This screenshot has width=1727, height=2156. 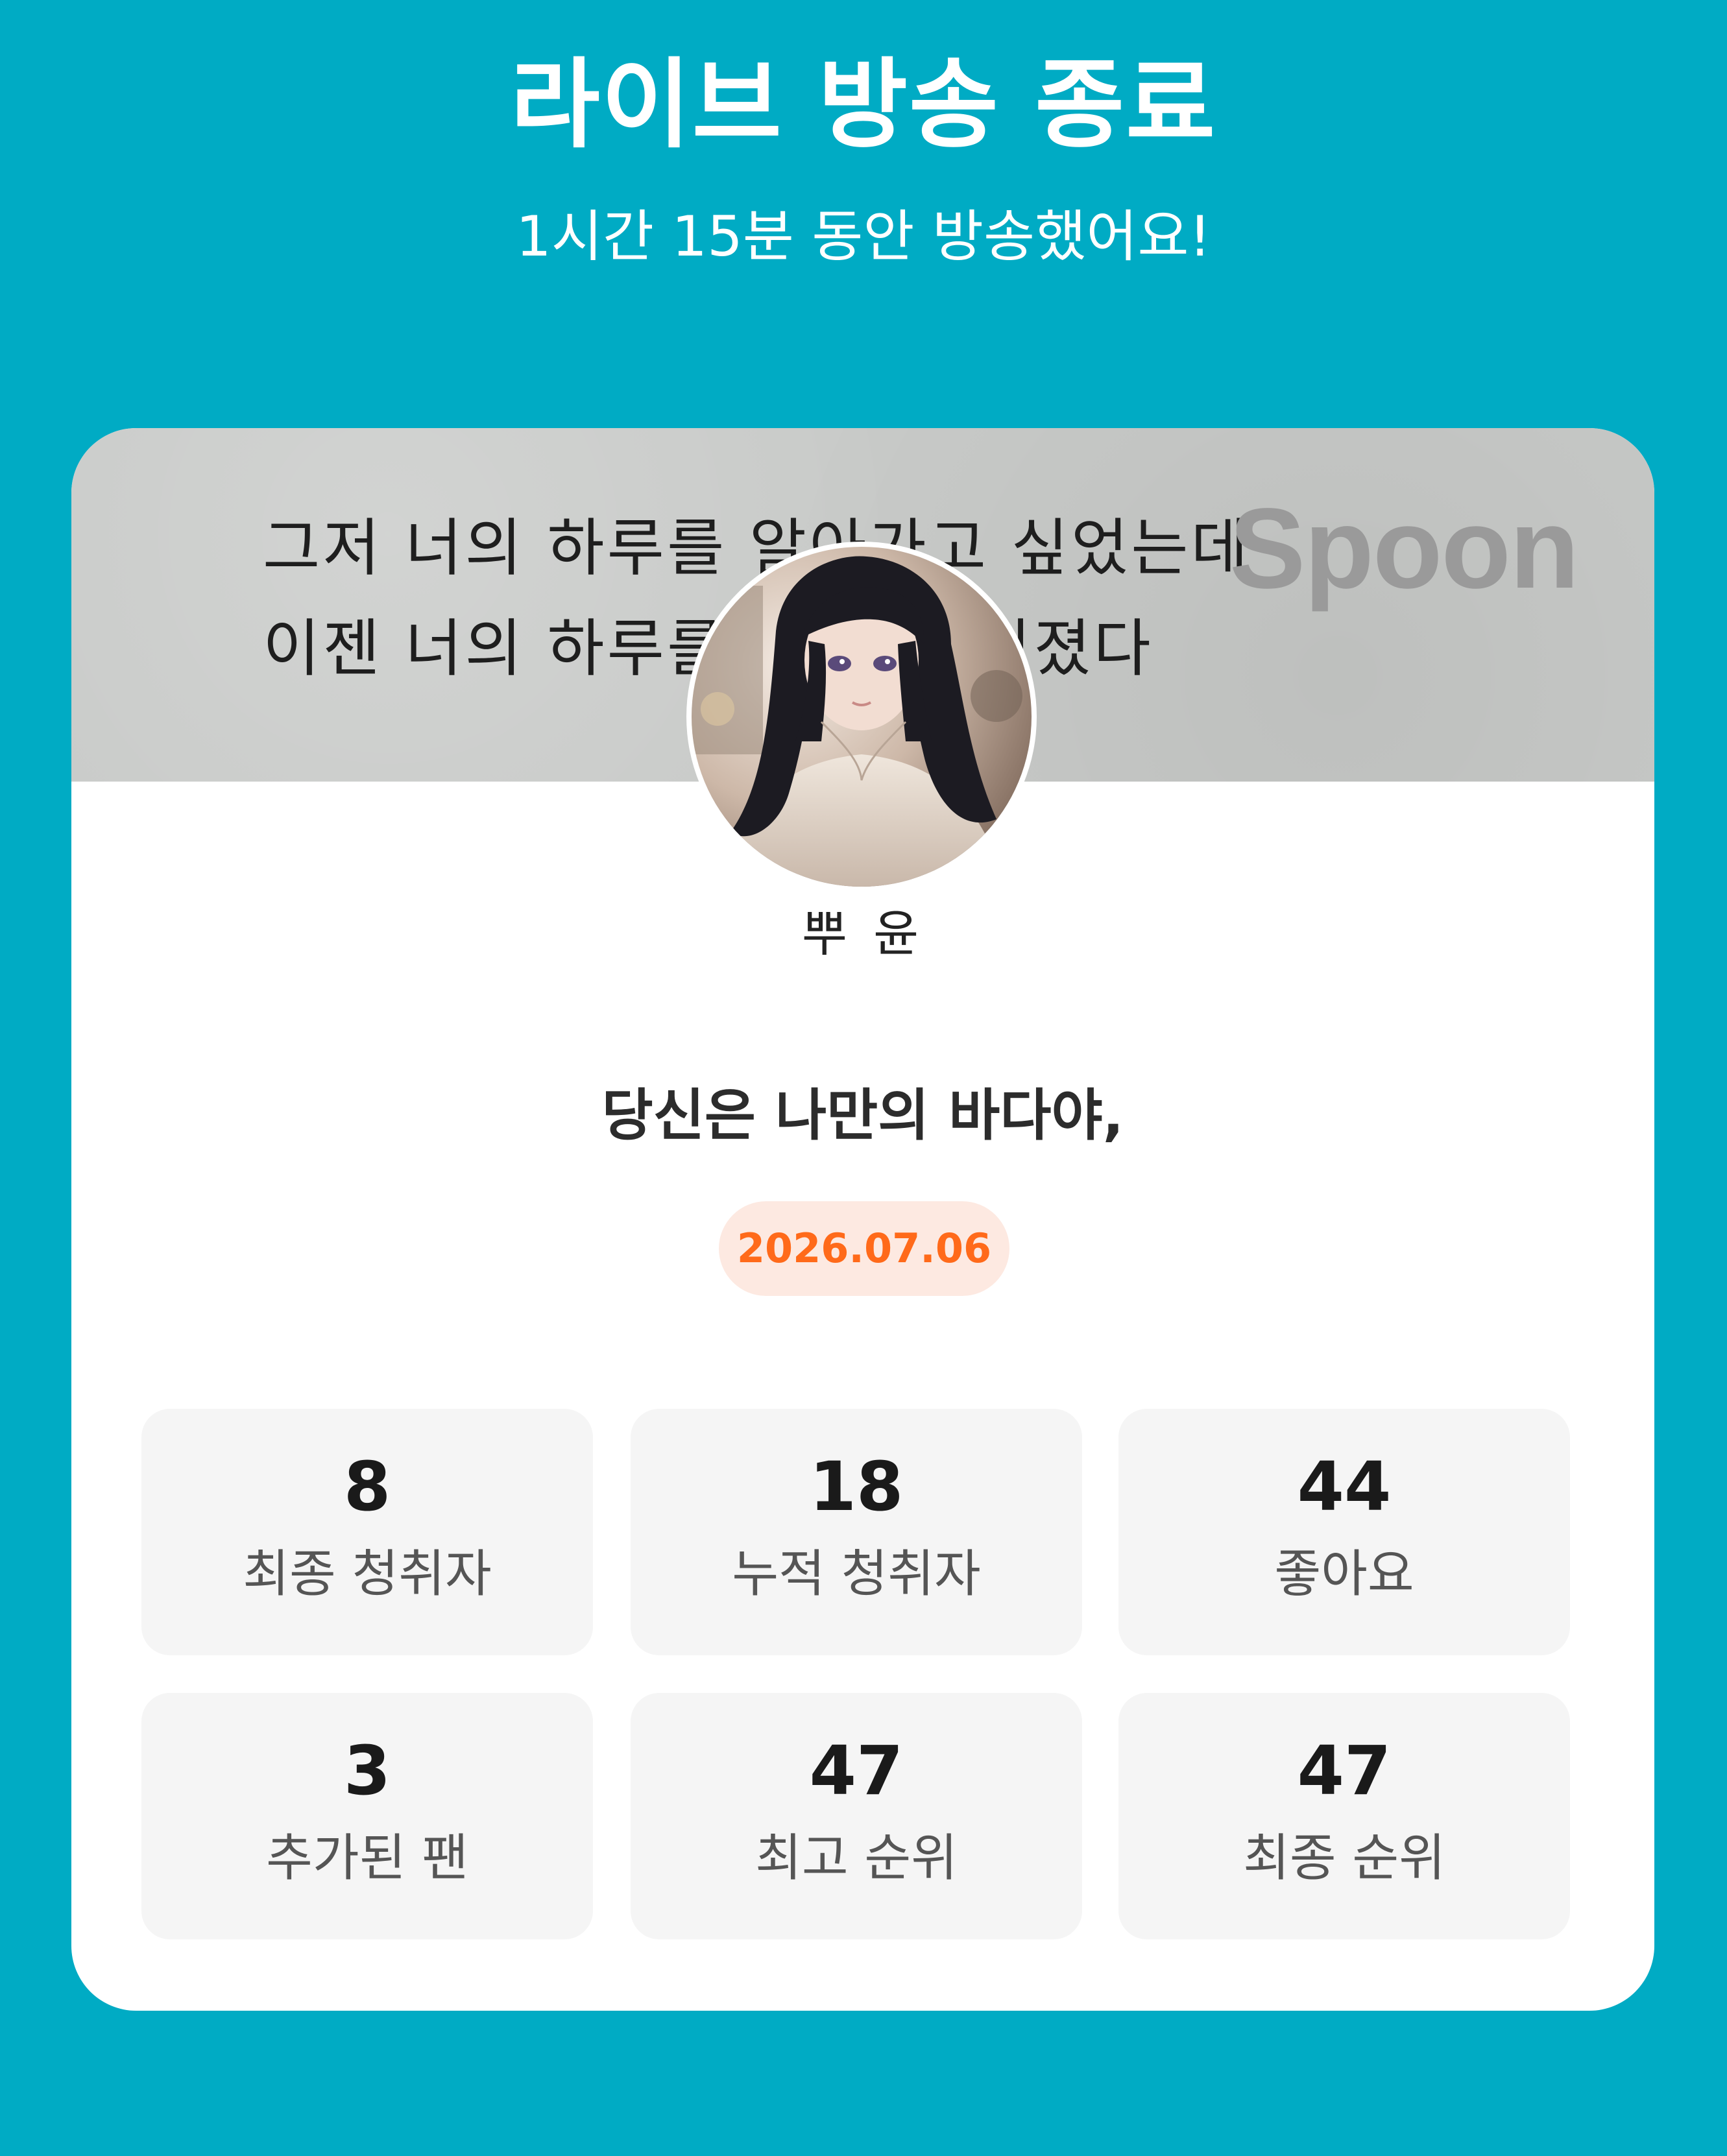 I want to click on stat-total-listeners: 18 누적 청취자, so click(x=856, y=1532).